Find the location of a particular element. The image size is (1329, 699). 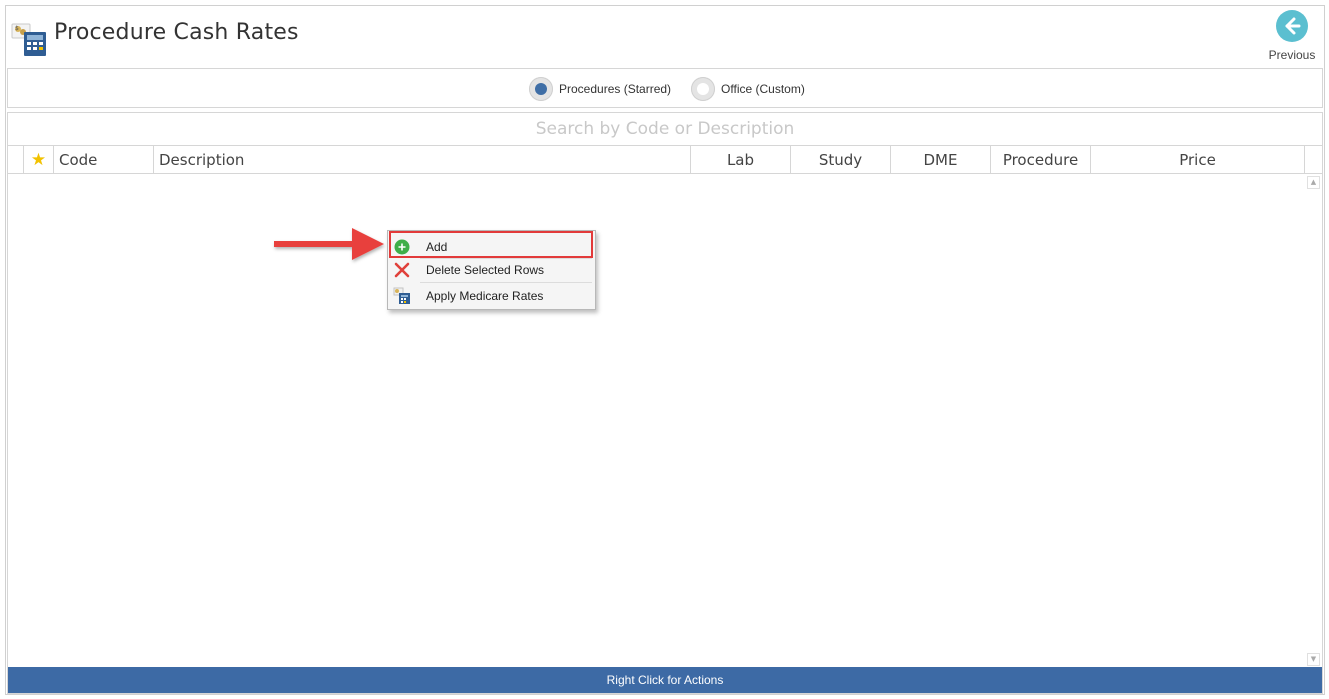

column-header-code: Code is located at coordinates (104, 160).